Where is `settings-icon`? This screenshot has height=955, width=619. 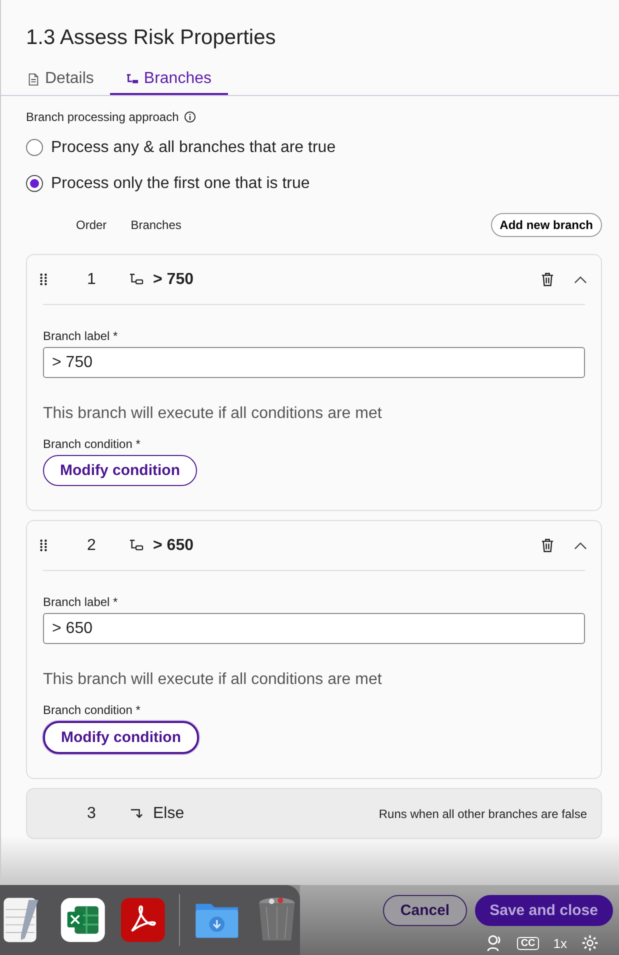
settings-icon is located at coordinates (590, 943).